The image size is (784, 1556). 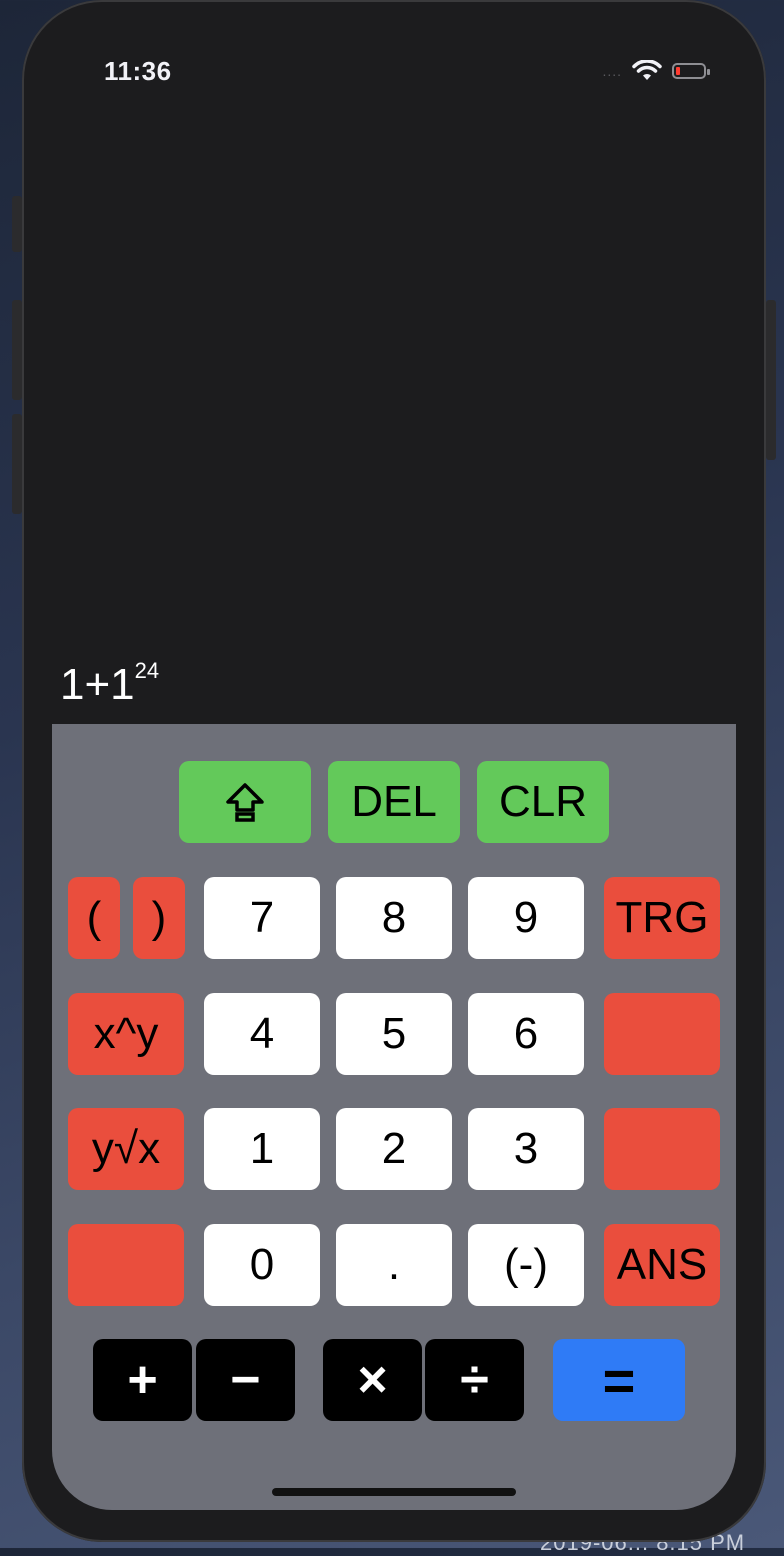 I want to click on answer-button: ANS, so click(x=662, y=1265).